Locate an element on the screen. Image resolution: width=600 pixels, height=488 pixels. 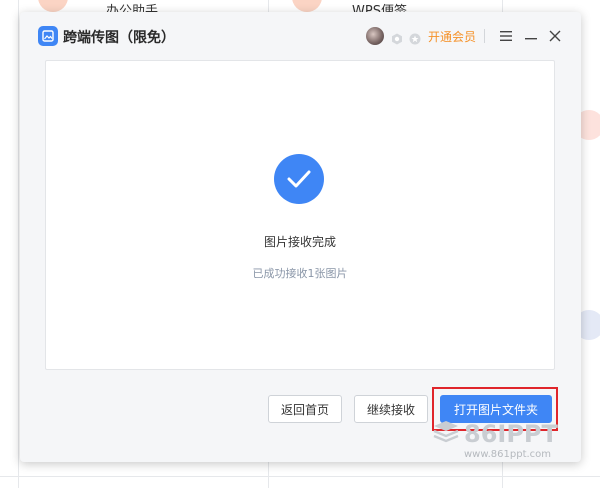
continue-receive-button: 继续接收 is located at coordinates (391, 409).